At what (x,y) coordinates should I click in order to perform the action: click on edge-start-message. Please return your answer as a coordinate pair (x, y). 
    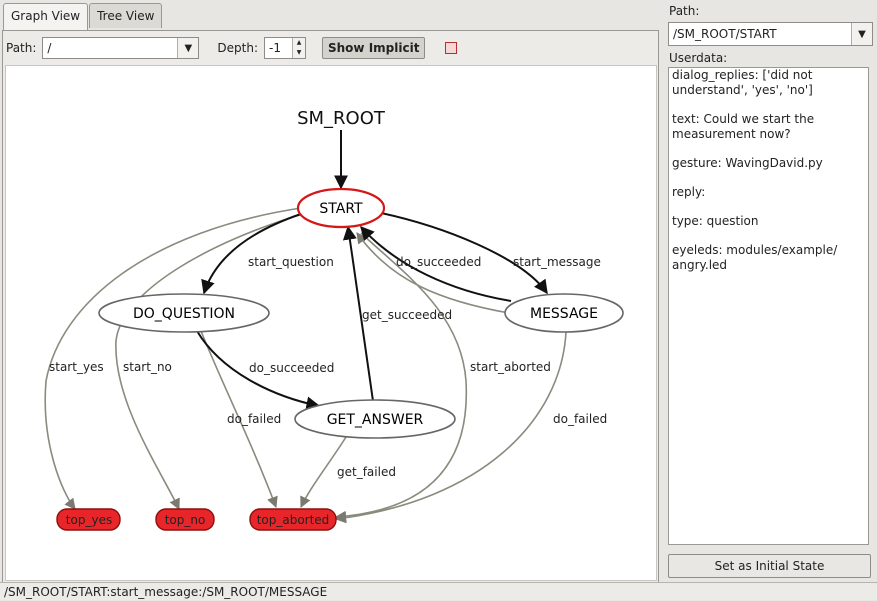
    Looking at the image, I should click on (464, 253).